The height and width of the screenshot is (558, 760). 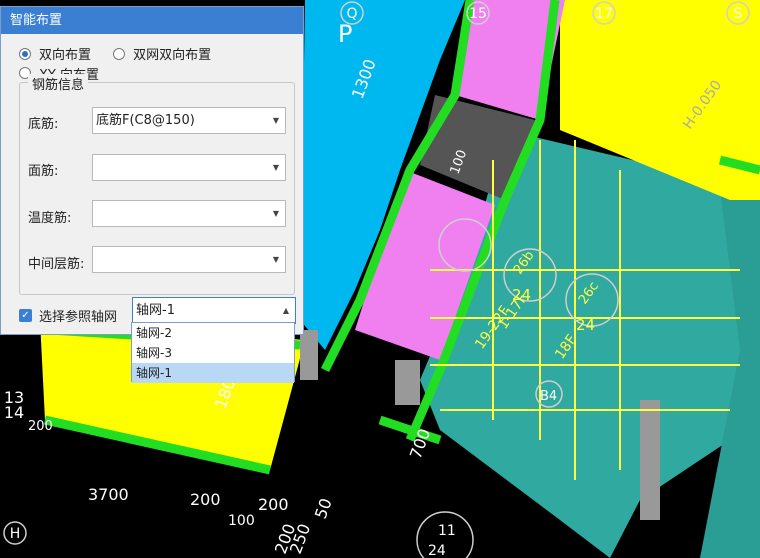 I want to click on dropdown-option-axis-1: 轴网-1, so click(x=213, y=373).